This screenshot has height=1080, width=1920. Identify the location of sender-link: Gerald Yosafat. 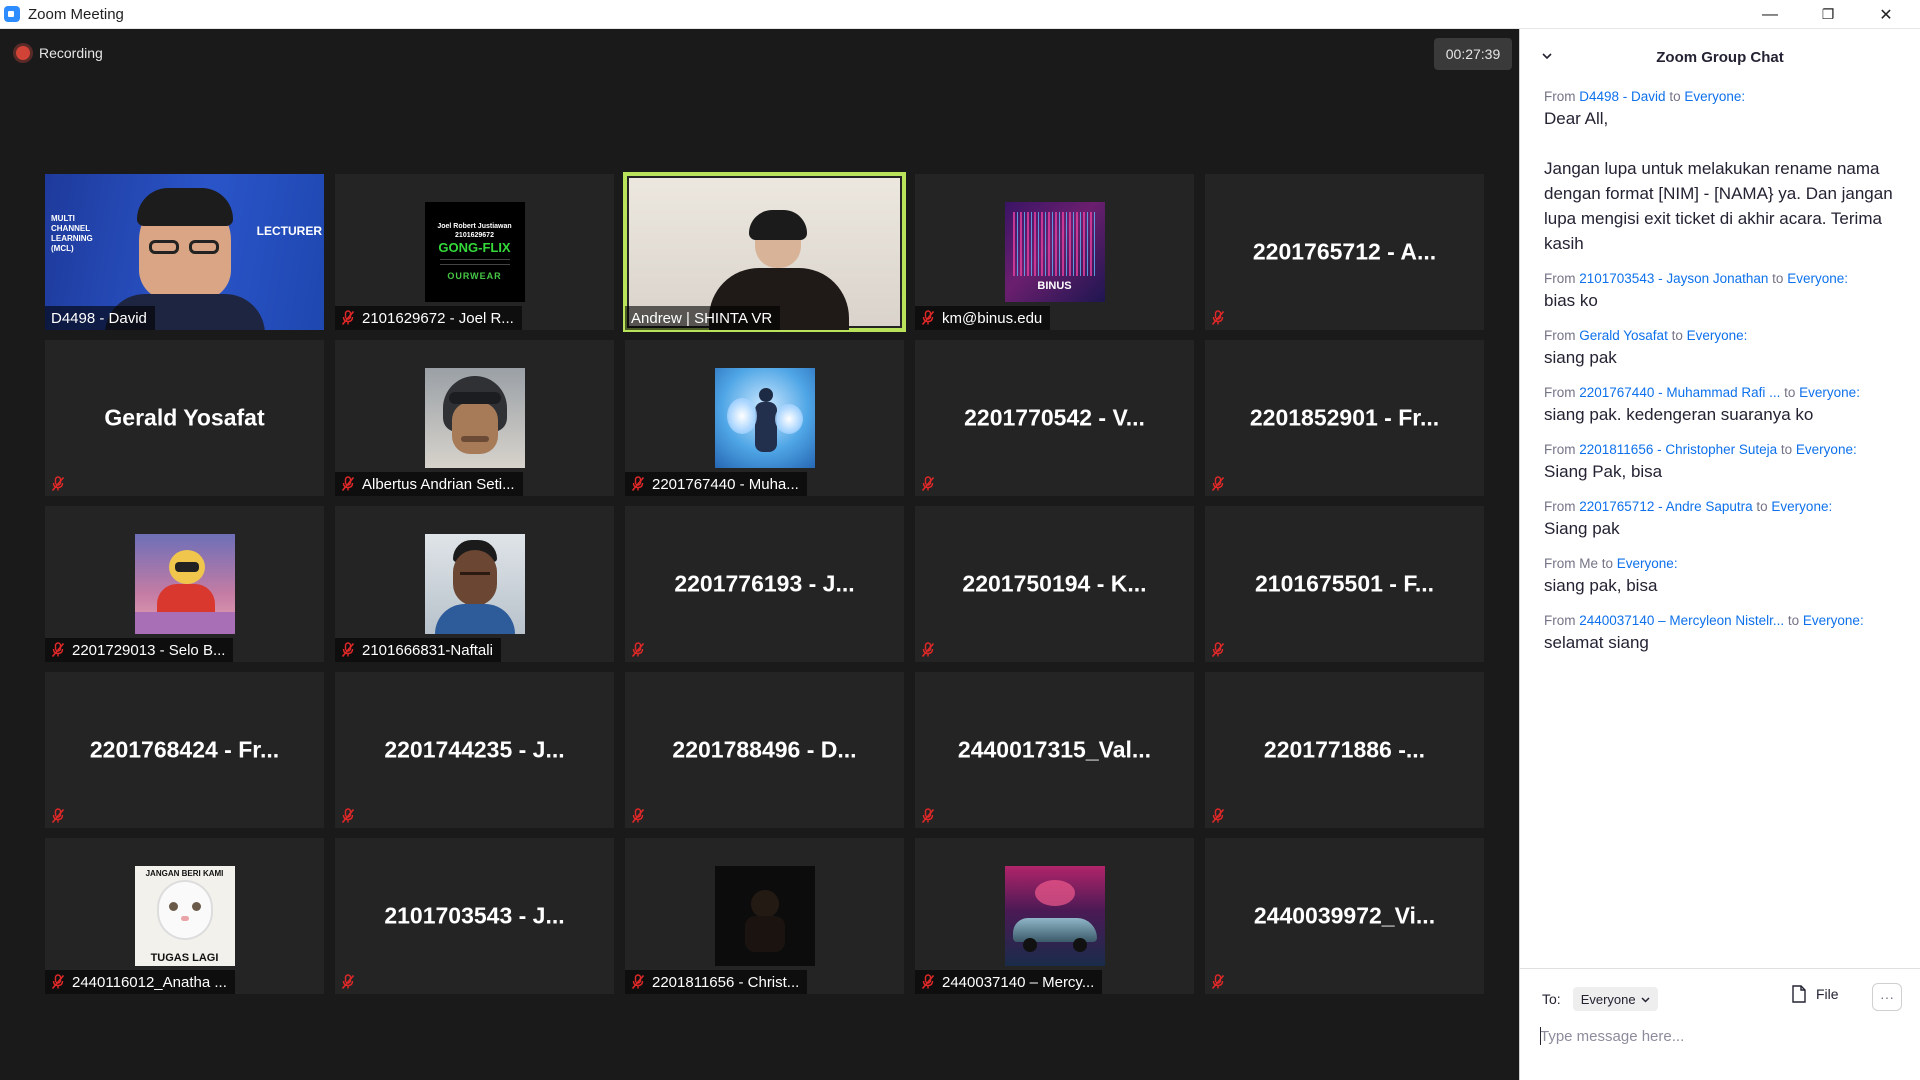
(1623, 335).